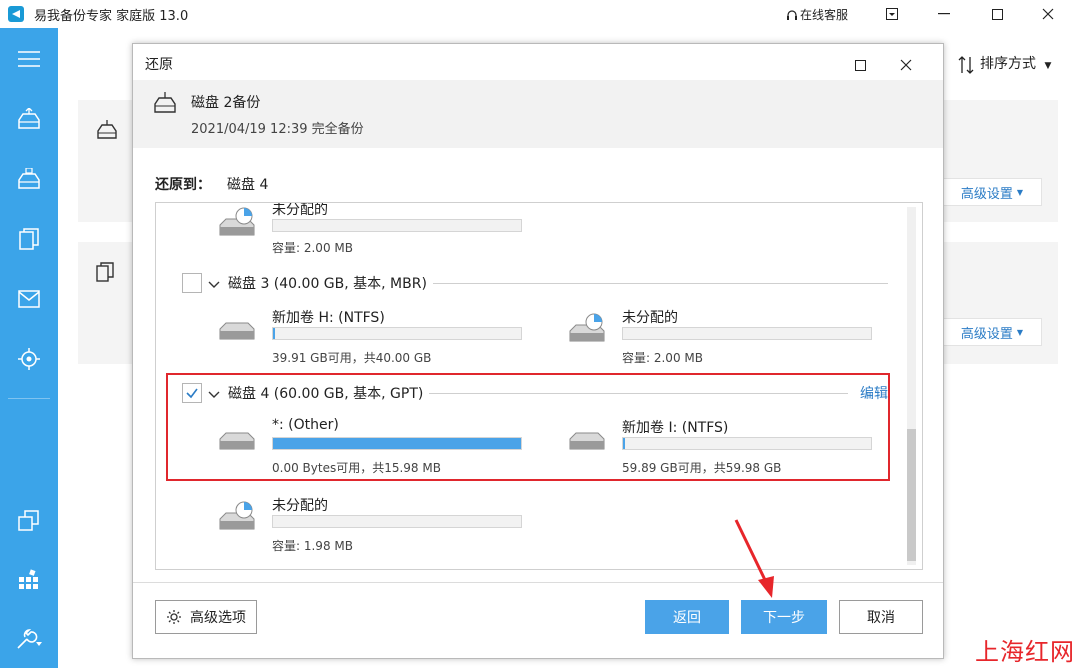 The width and height of the screenshot is (1076, 668). Describe the element at coordinates (192, 283) in the screenshot. I see `disk3-checkbox` at that location.